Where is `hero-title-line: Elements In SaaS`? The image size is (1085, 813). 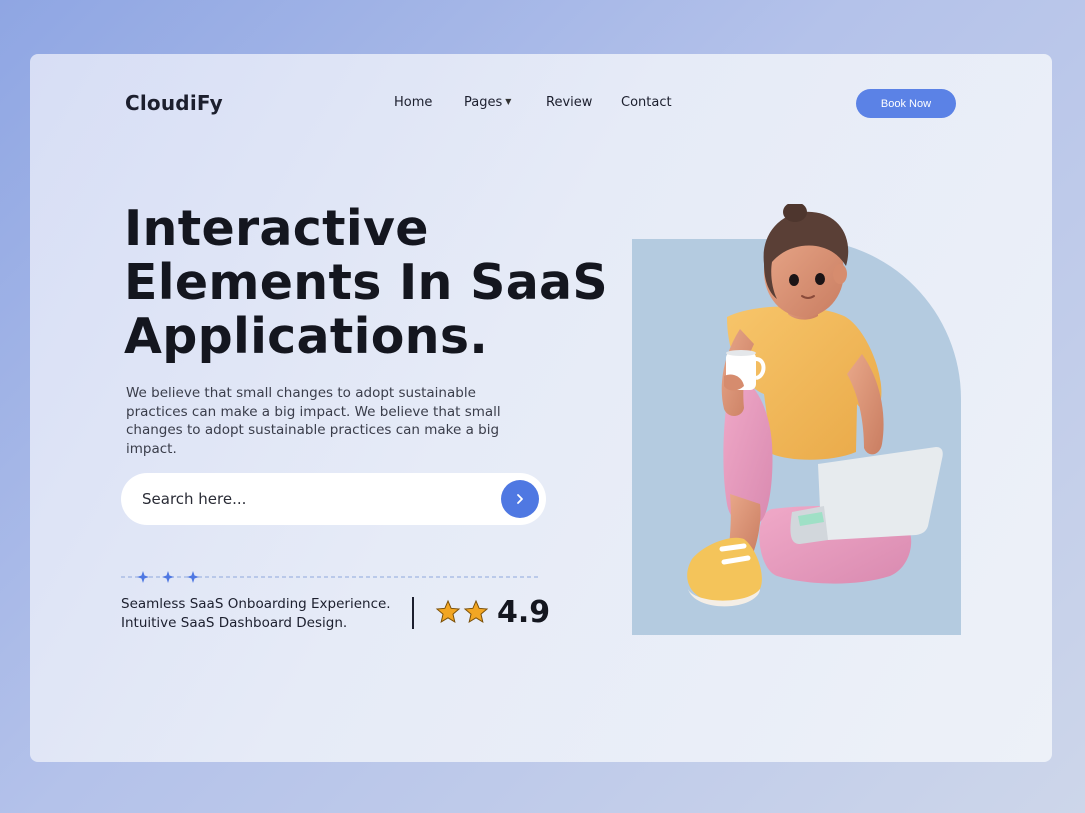
hero-title-line: Elements In SaaS is located at coordinates (366, 282).